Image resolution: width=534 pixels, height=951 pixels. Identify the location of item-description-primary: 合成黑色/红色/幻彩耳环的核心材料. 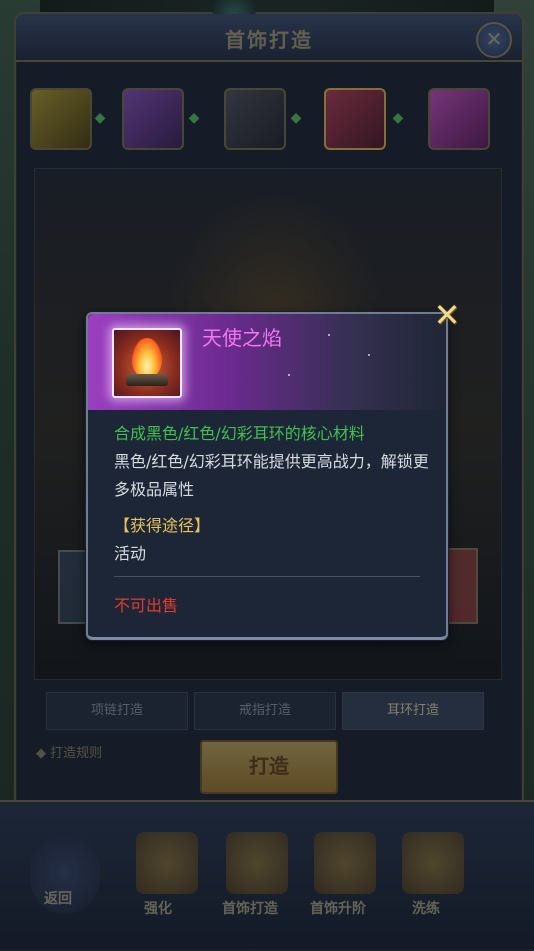
(239, 433).